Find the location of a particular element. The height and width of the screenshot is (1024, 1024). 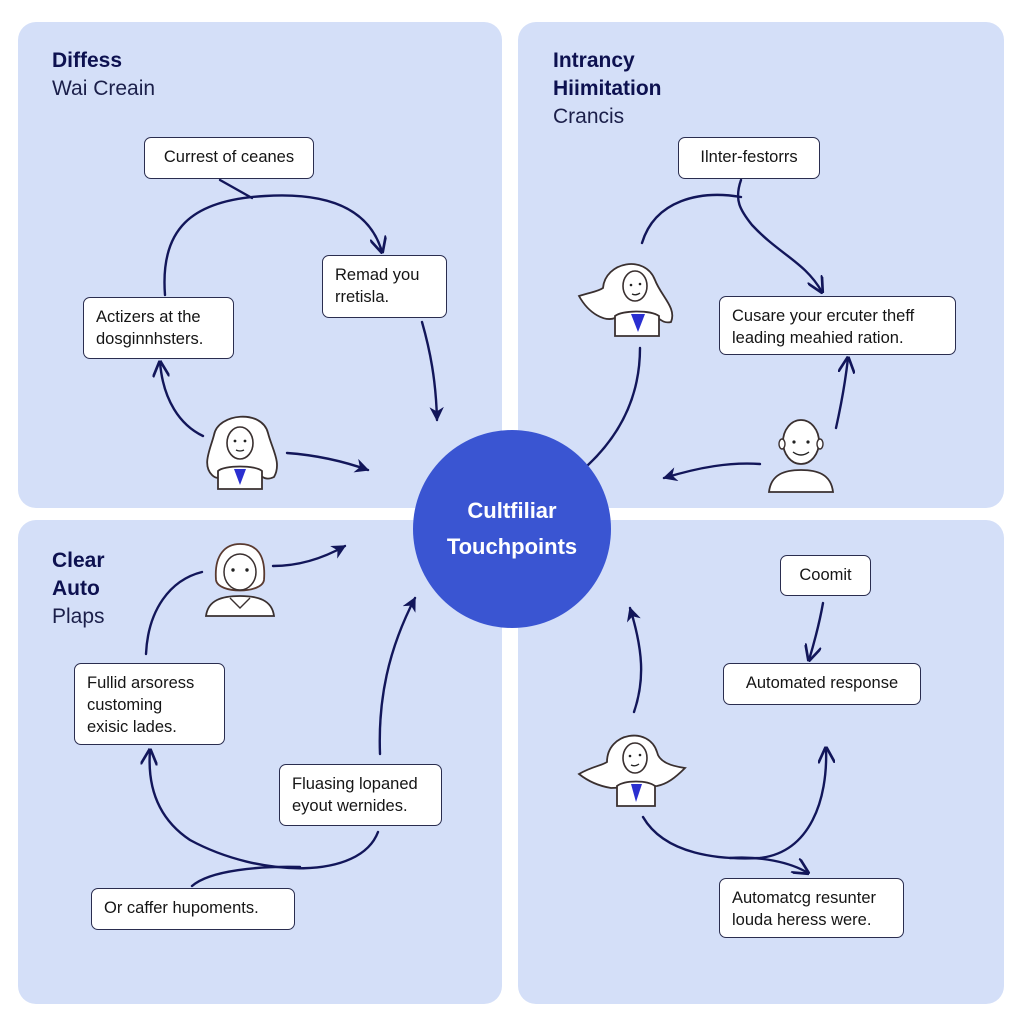

heading-regular-line: Crancis is located at coordinates (589, 116).